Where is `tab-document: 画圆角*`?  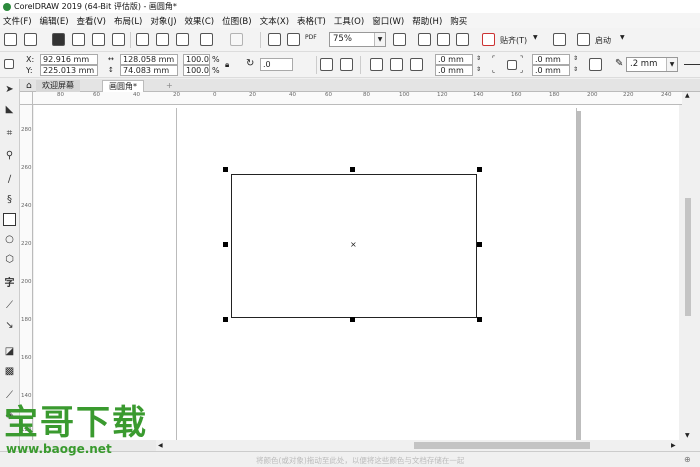 tab-document: 画圆角* is located at coordinates (123, 86).